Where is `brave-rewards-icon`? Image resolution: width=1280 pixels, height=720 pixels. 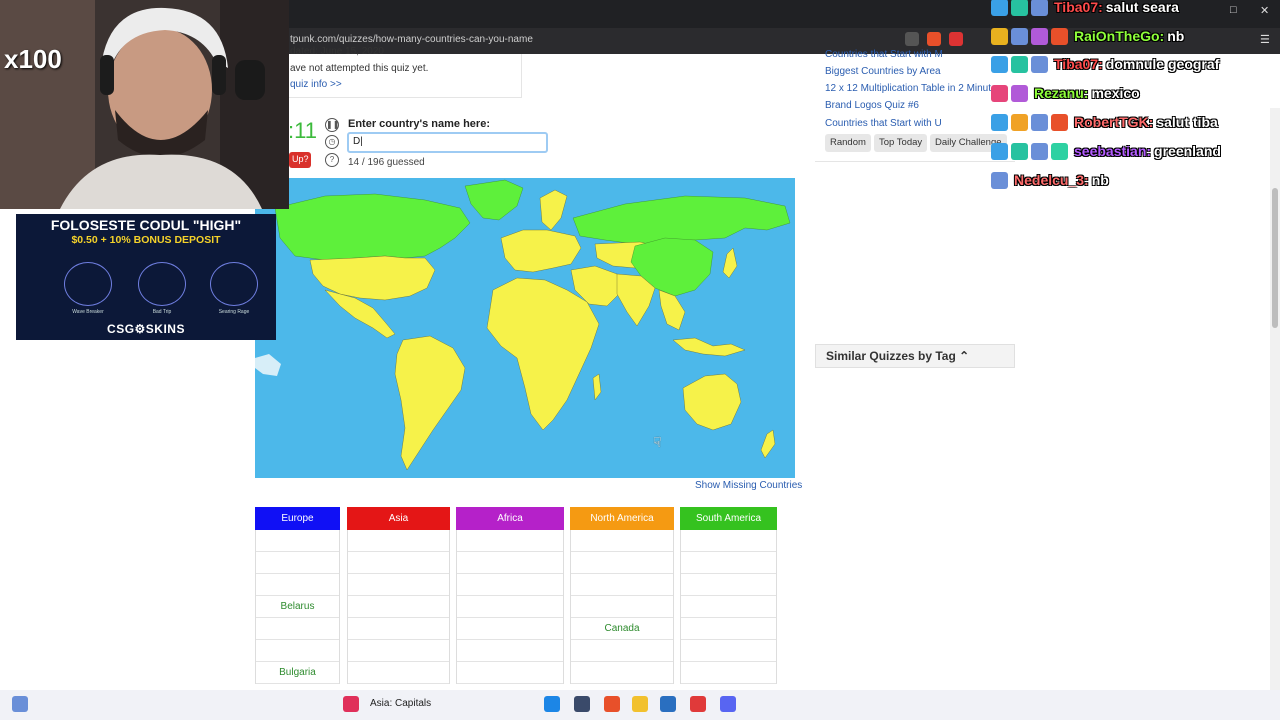
brave-rewards-icon is located at coordinates (956, 39).